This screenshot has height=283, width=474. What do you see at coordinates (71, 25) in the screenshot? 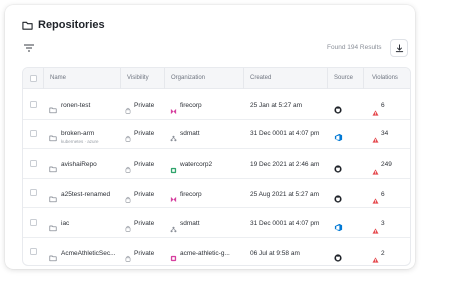
I see `page-title: Repositories` at bounding box center [71, 25].